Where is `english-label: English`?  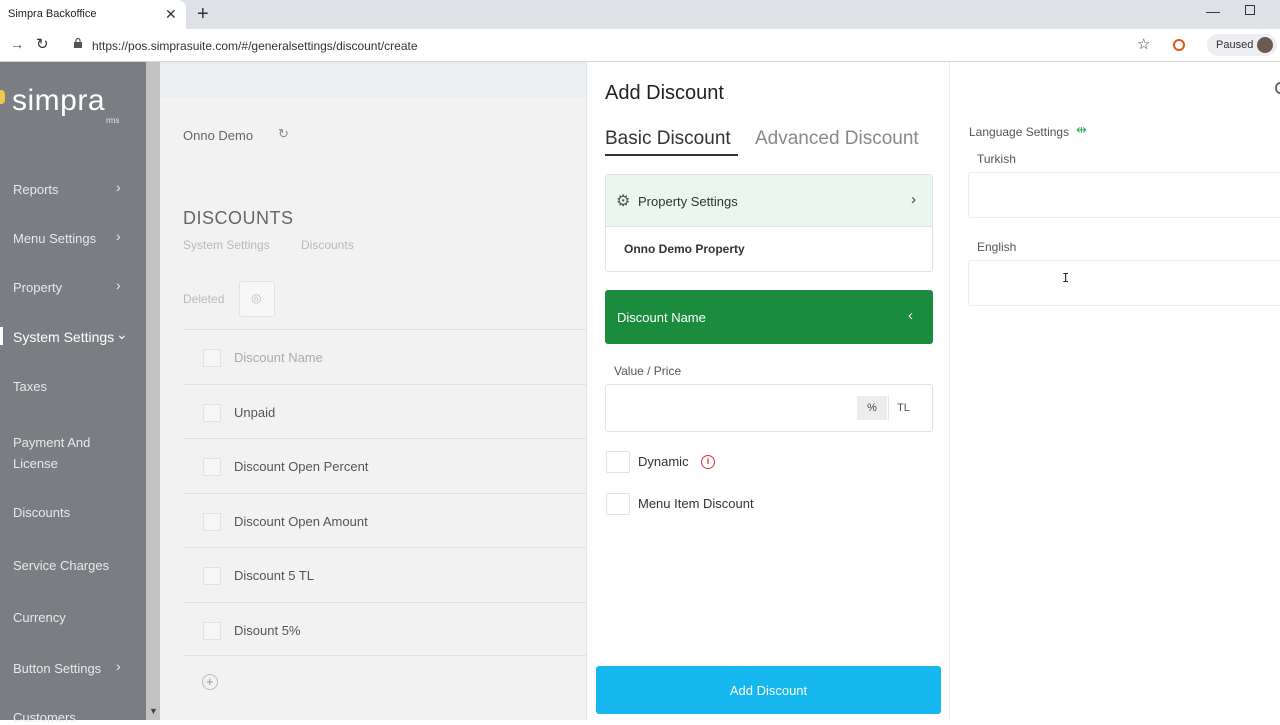 english-label: English is located at coordinates (997, 247).